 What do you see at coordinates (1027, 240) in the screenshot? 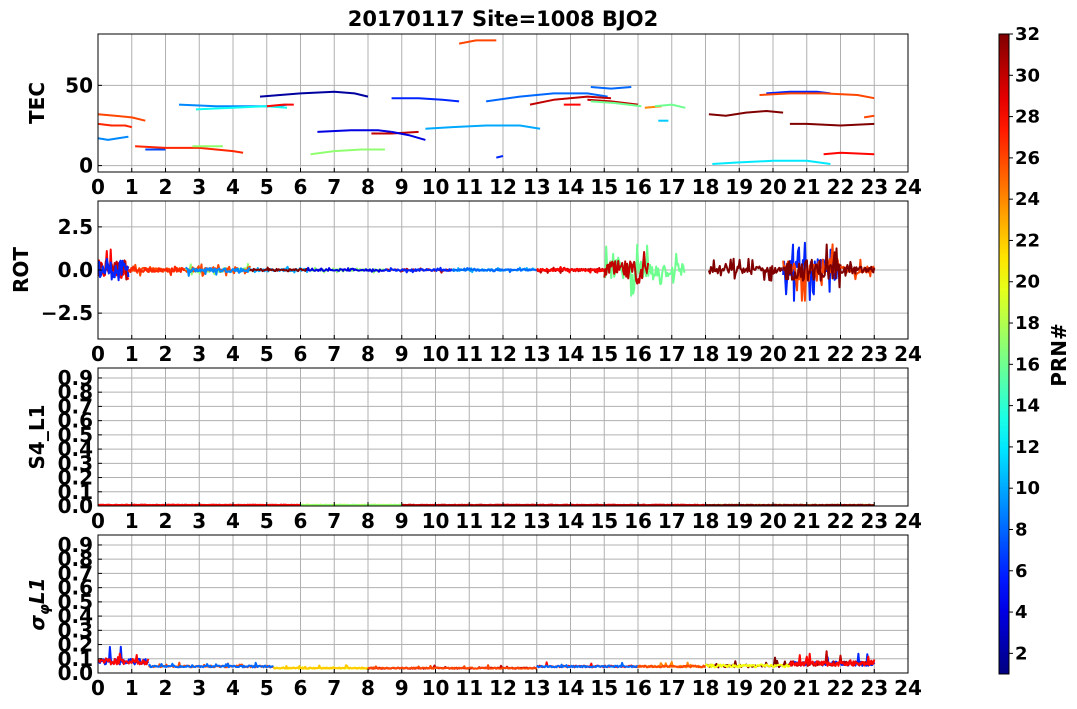
I see `colorbar-tick-label: 22` at bounding box center [1027, 240].